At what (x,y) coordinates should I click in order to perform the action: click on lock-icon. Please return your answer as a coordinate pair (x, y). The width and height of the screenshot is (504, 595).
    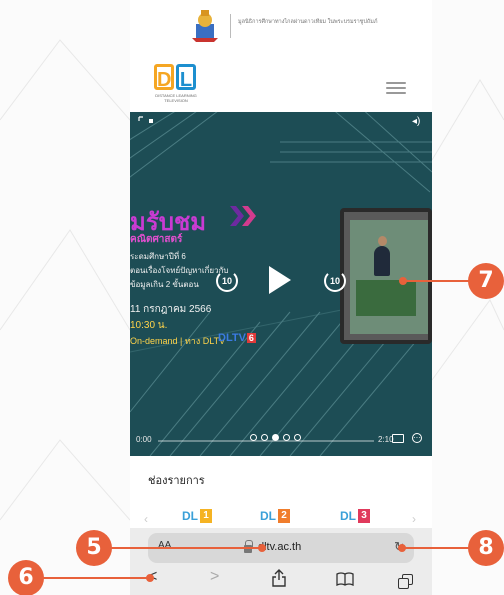
    Looking at the image, I should click on (248, 546).